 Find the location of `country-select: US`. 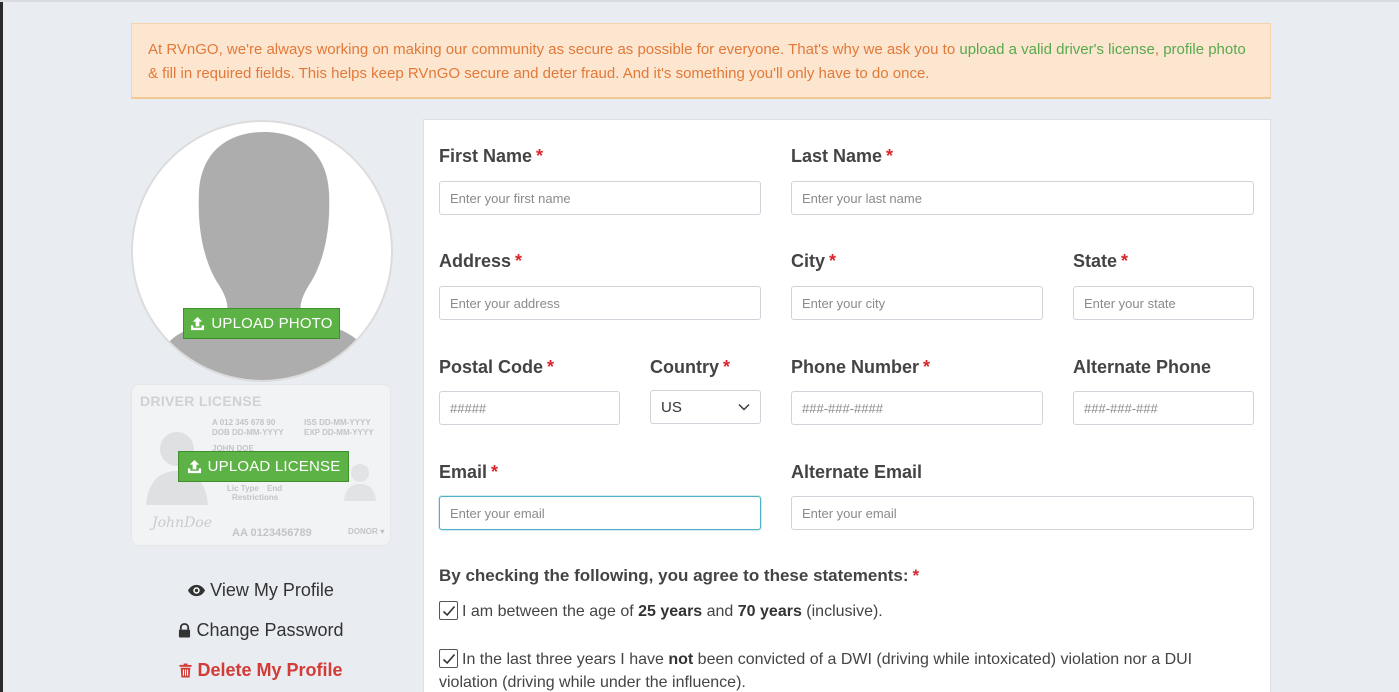

country-select: US is located at coordinates (705, 407).